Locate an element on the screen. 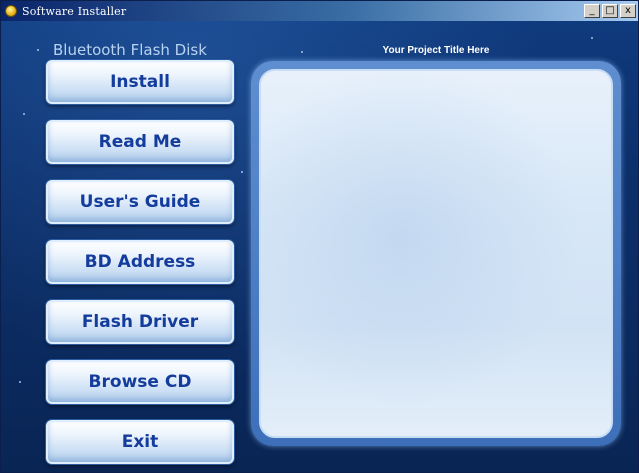 This screenshot has width=639, height=473. title-bar: Software Installer _ □ x is located at coordinates (319, 11).